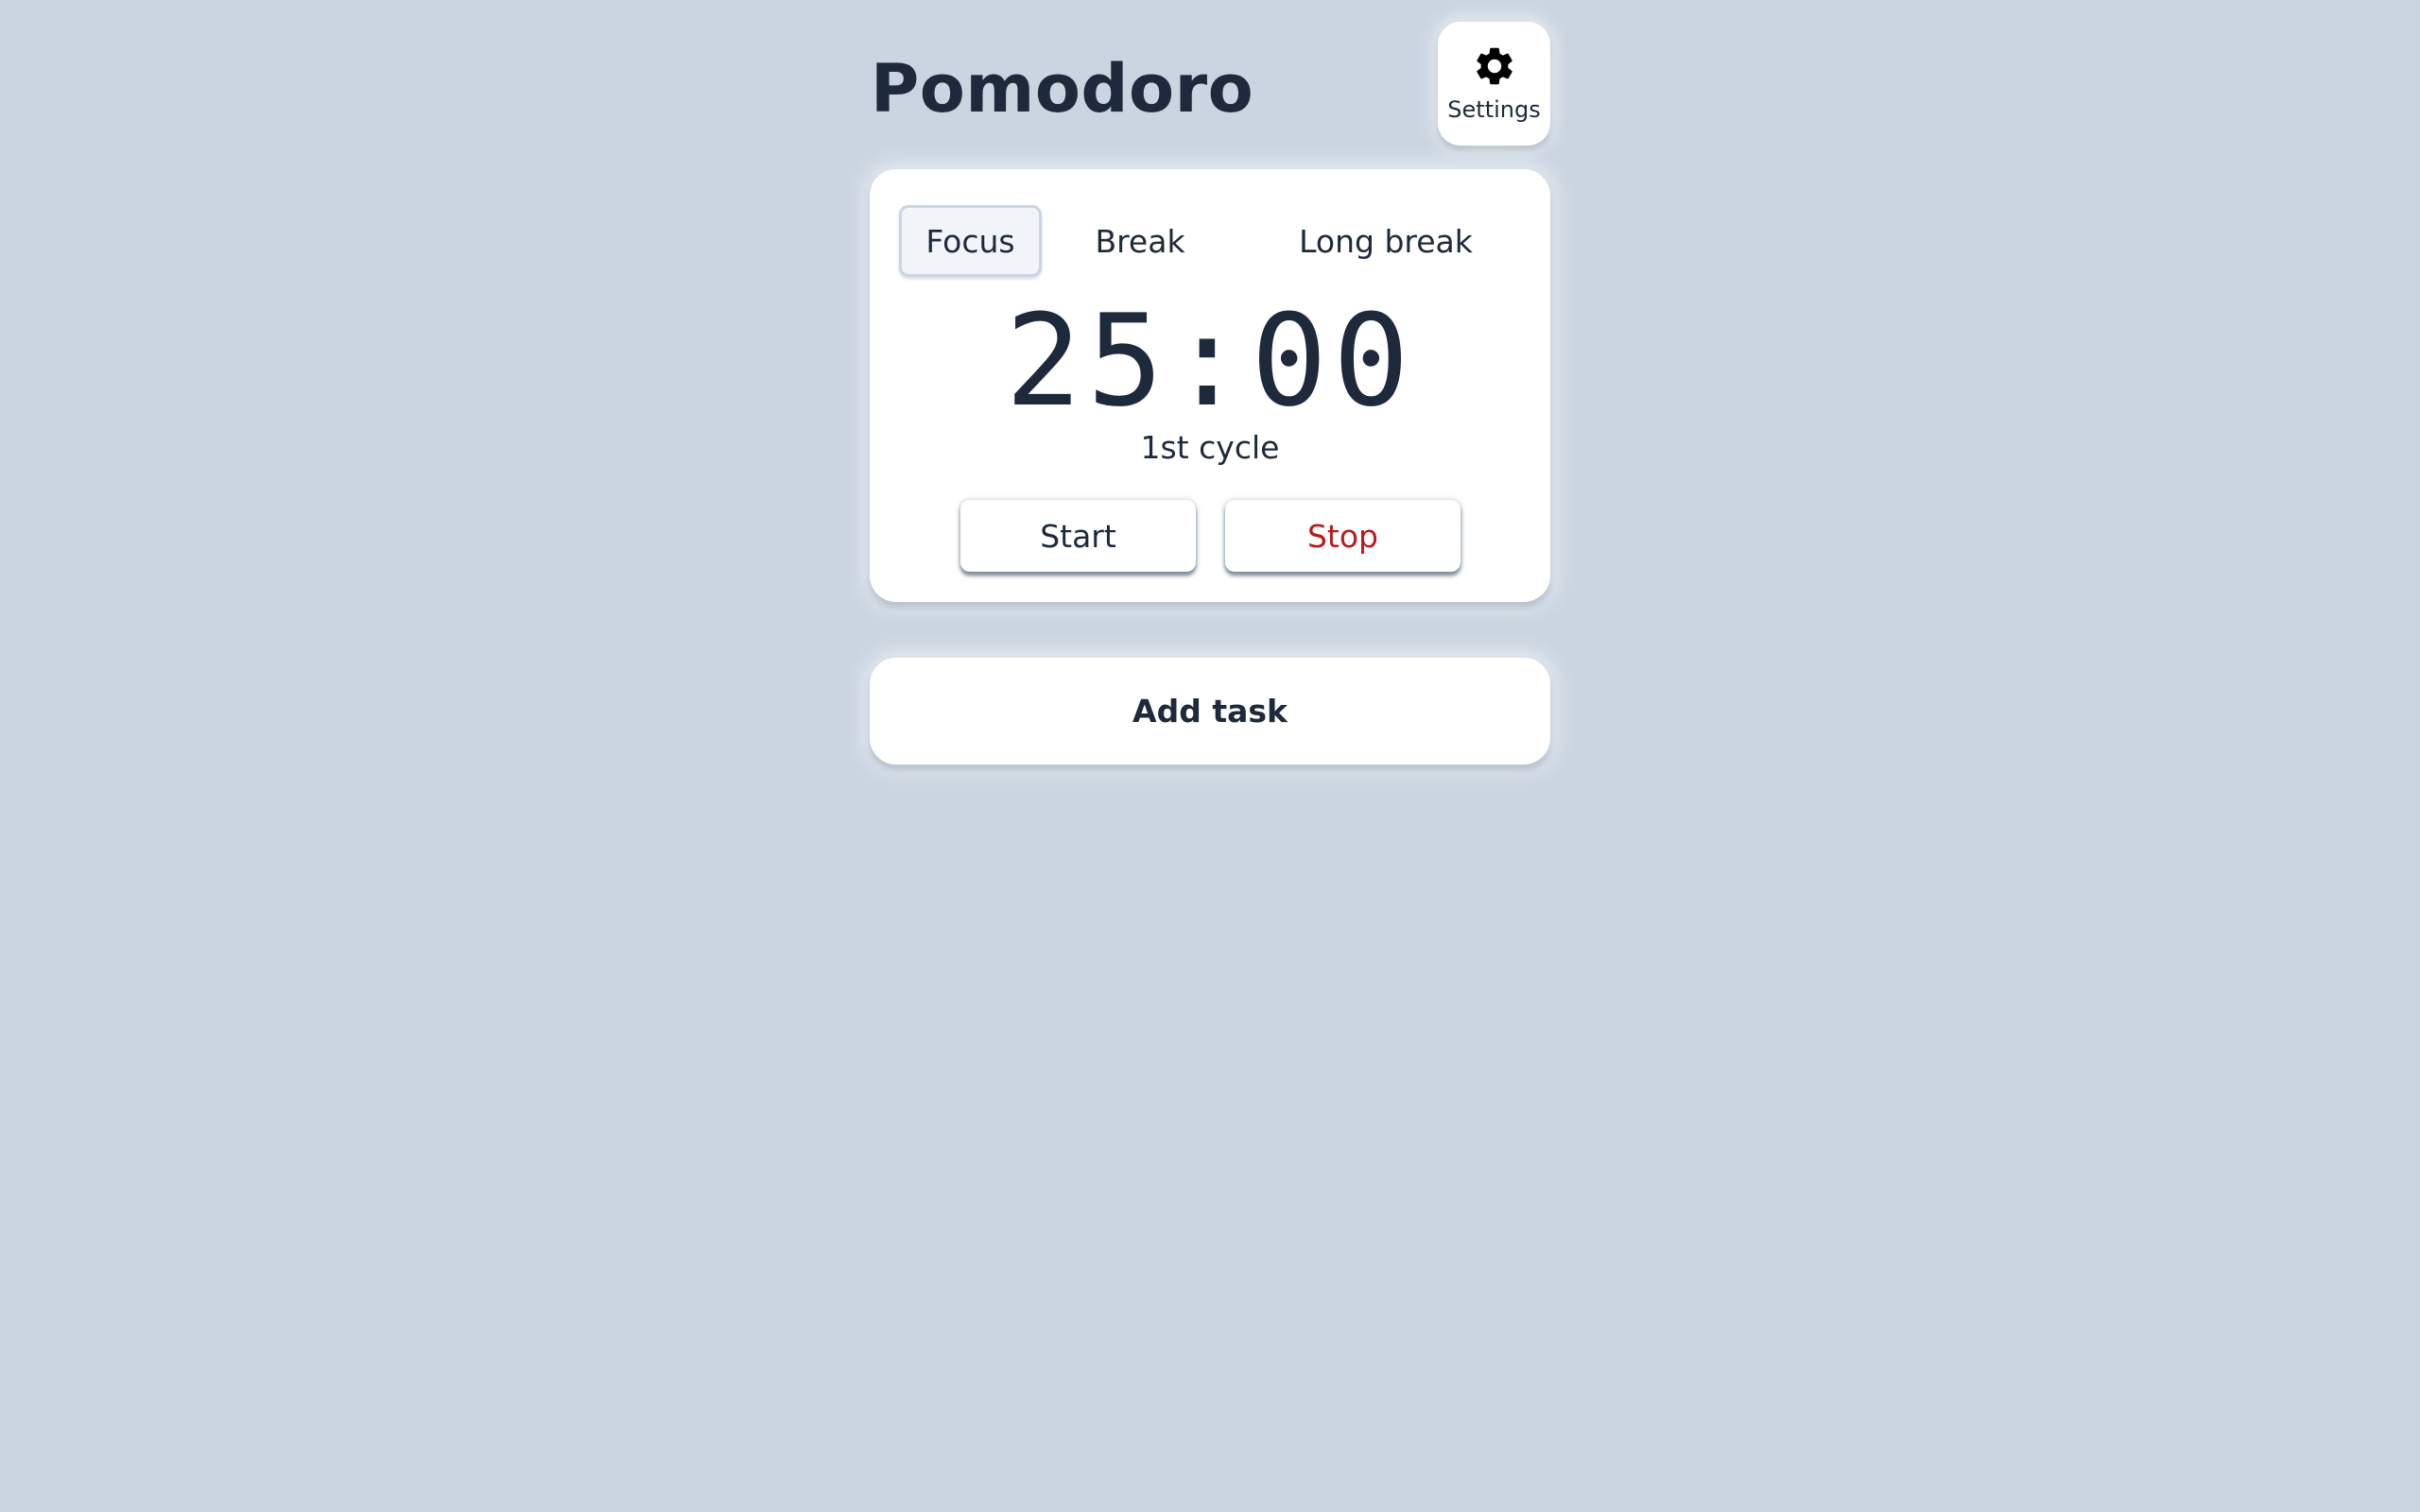  Describe the element at coordinates (1386, 241) in the screenshot. I see `tab-long-break: Long break` at that location.